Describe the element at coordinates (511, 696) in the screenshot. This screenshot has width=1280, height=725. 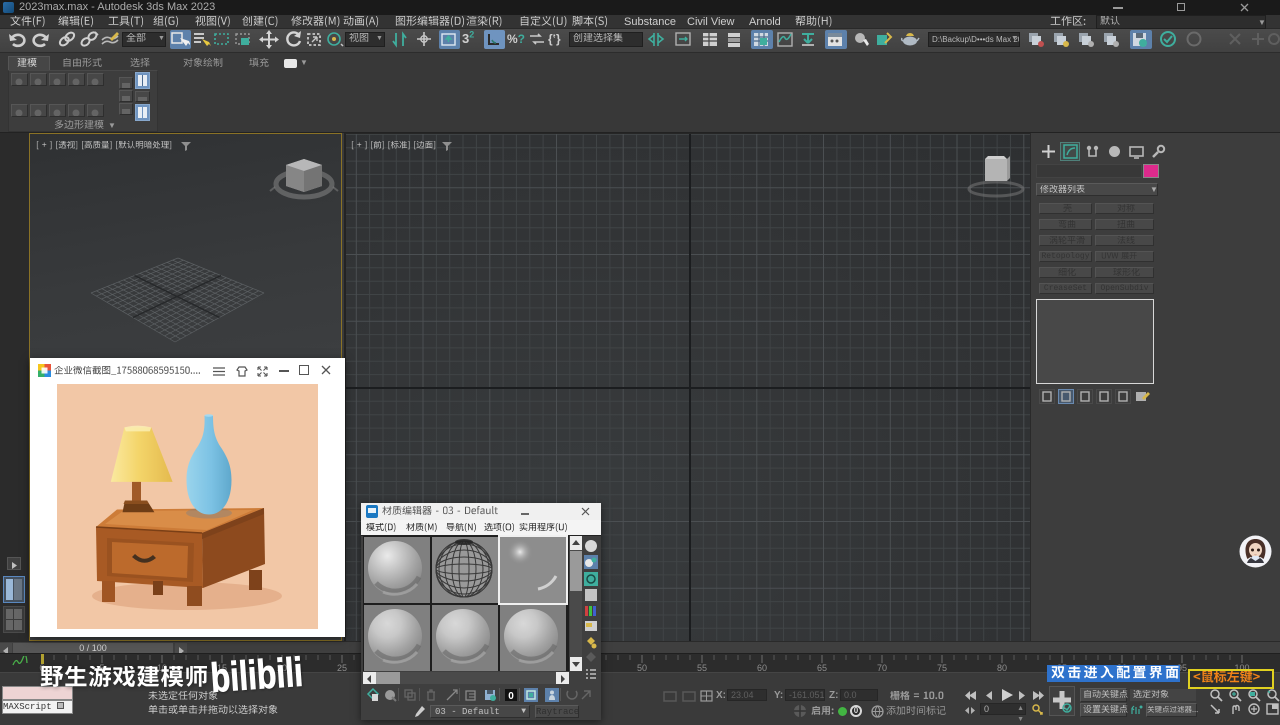
I see `svg-text: 0` at that location.